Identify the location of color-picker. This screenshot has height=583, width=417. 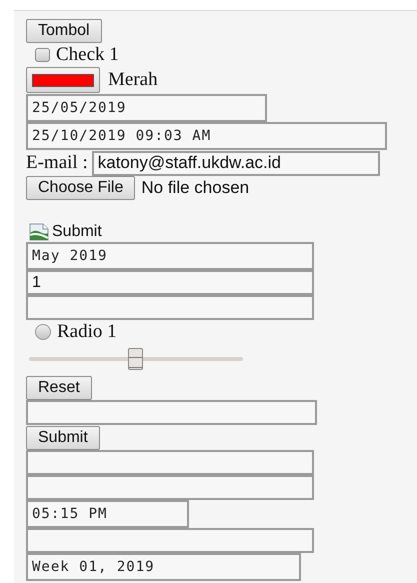
(63, 80).